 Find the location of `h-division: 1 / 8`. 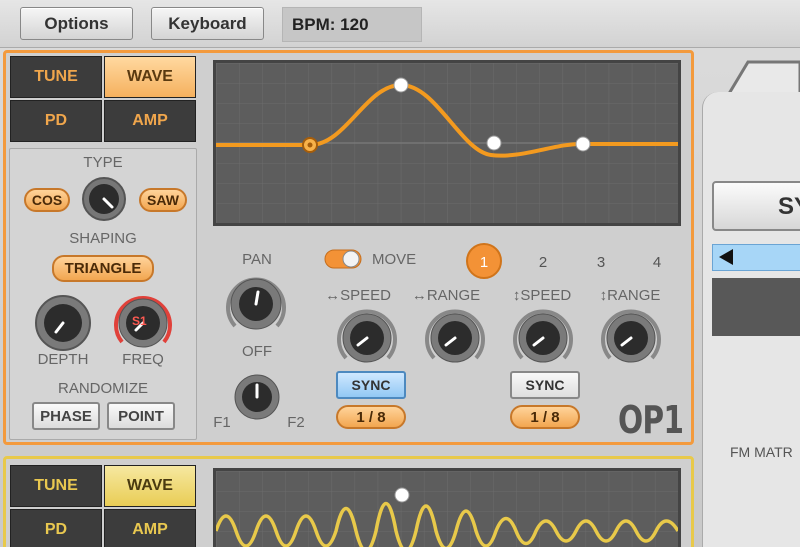

h-division: 1 / 8 is located at coordinates (371, 417).